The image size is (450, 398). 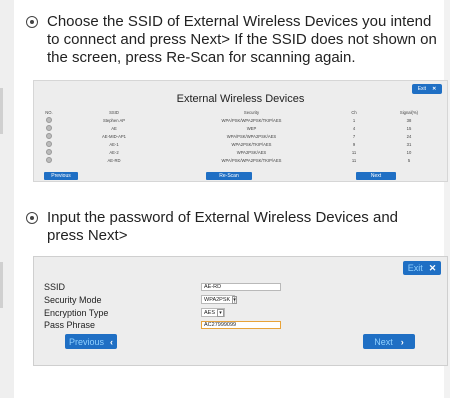 What do you see at coordinates (114, 136) in the screenshot?
I see `cell-ssid: AE-MID-AP1` at bounding box center [114, 136].